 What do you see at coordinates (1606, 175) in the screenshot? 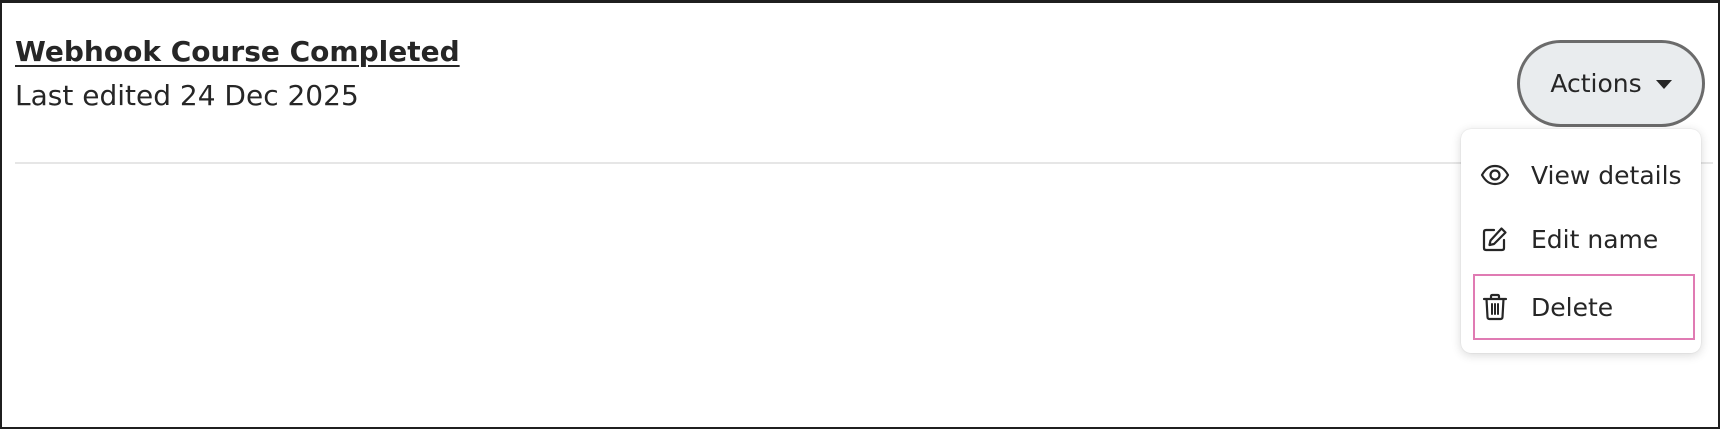
I see `menu-item-label: View details` at bounding box center [1606, 175].